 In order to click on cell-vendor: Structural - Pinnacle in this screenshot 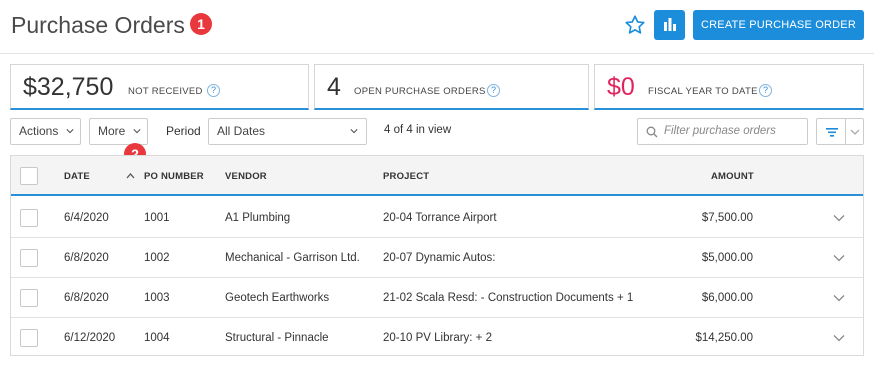, I will do `click(277, 338)`.